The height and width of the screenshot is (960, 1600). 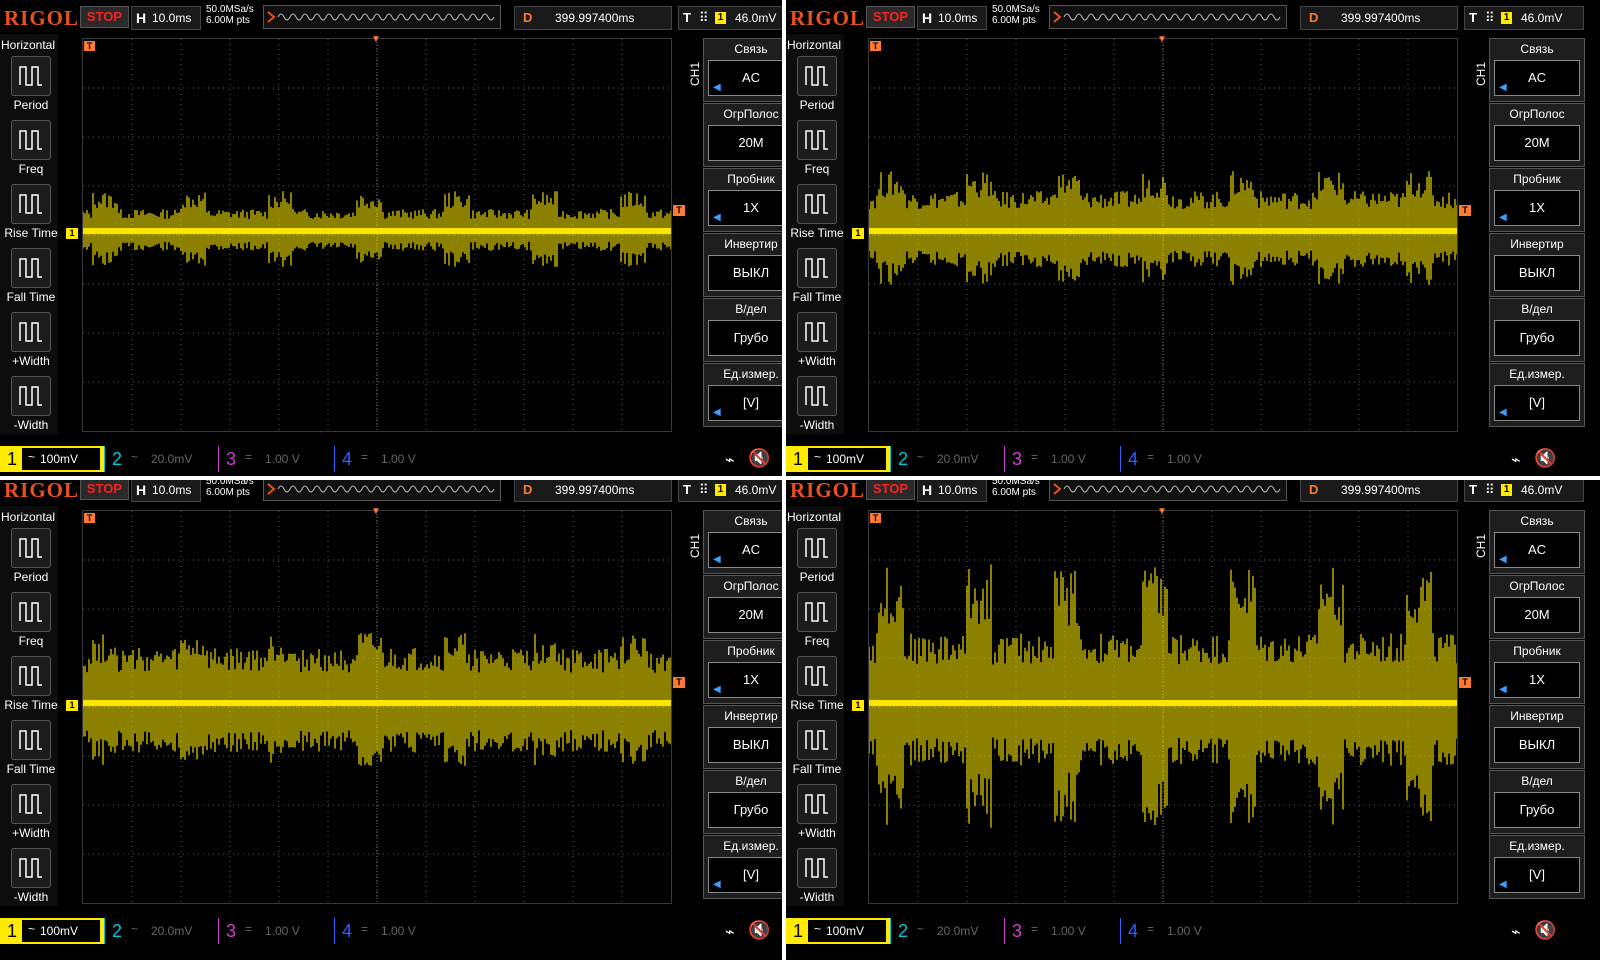 What do you see at coordinates (817, 676) in the screenshot?
I see `rise-time-icon` at bounding box center [817, 676].